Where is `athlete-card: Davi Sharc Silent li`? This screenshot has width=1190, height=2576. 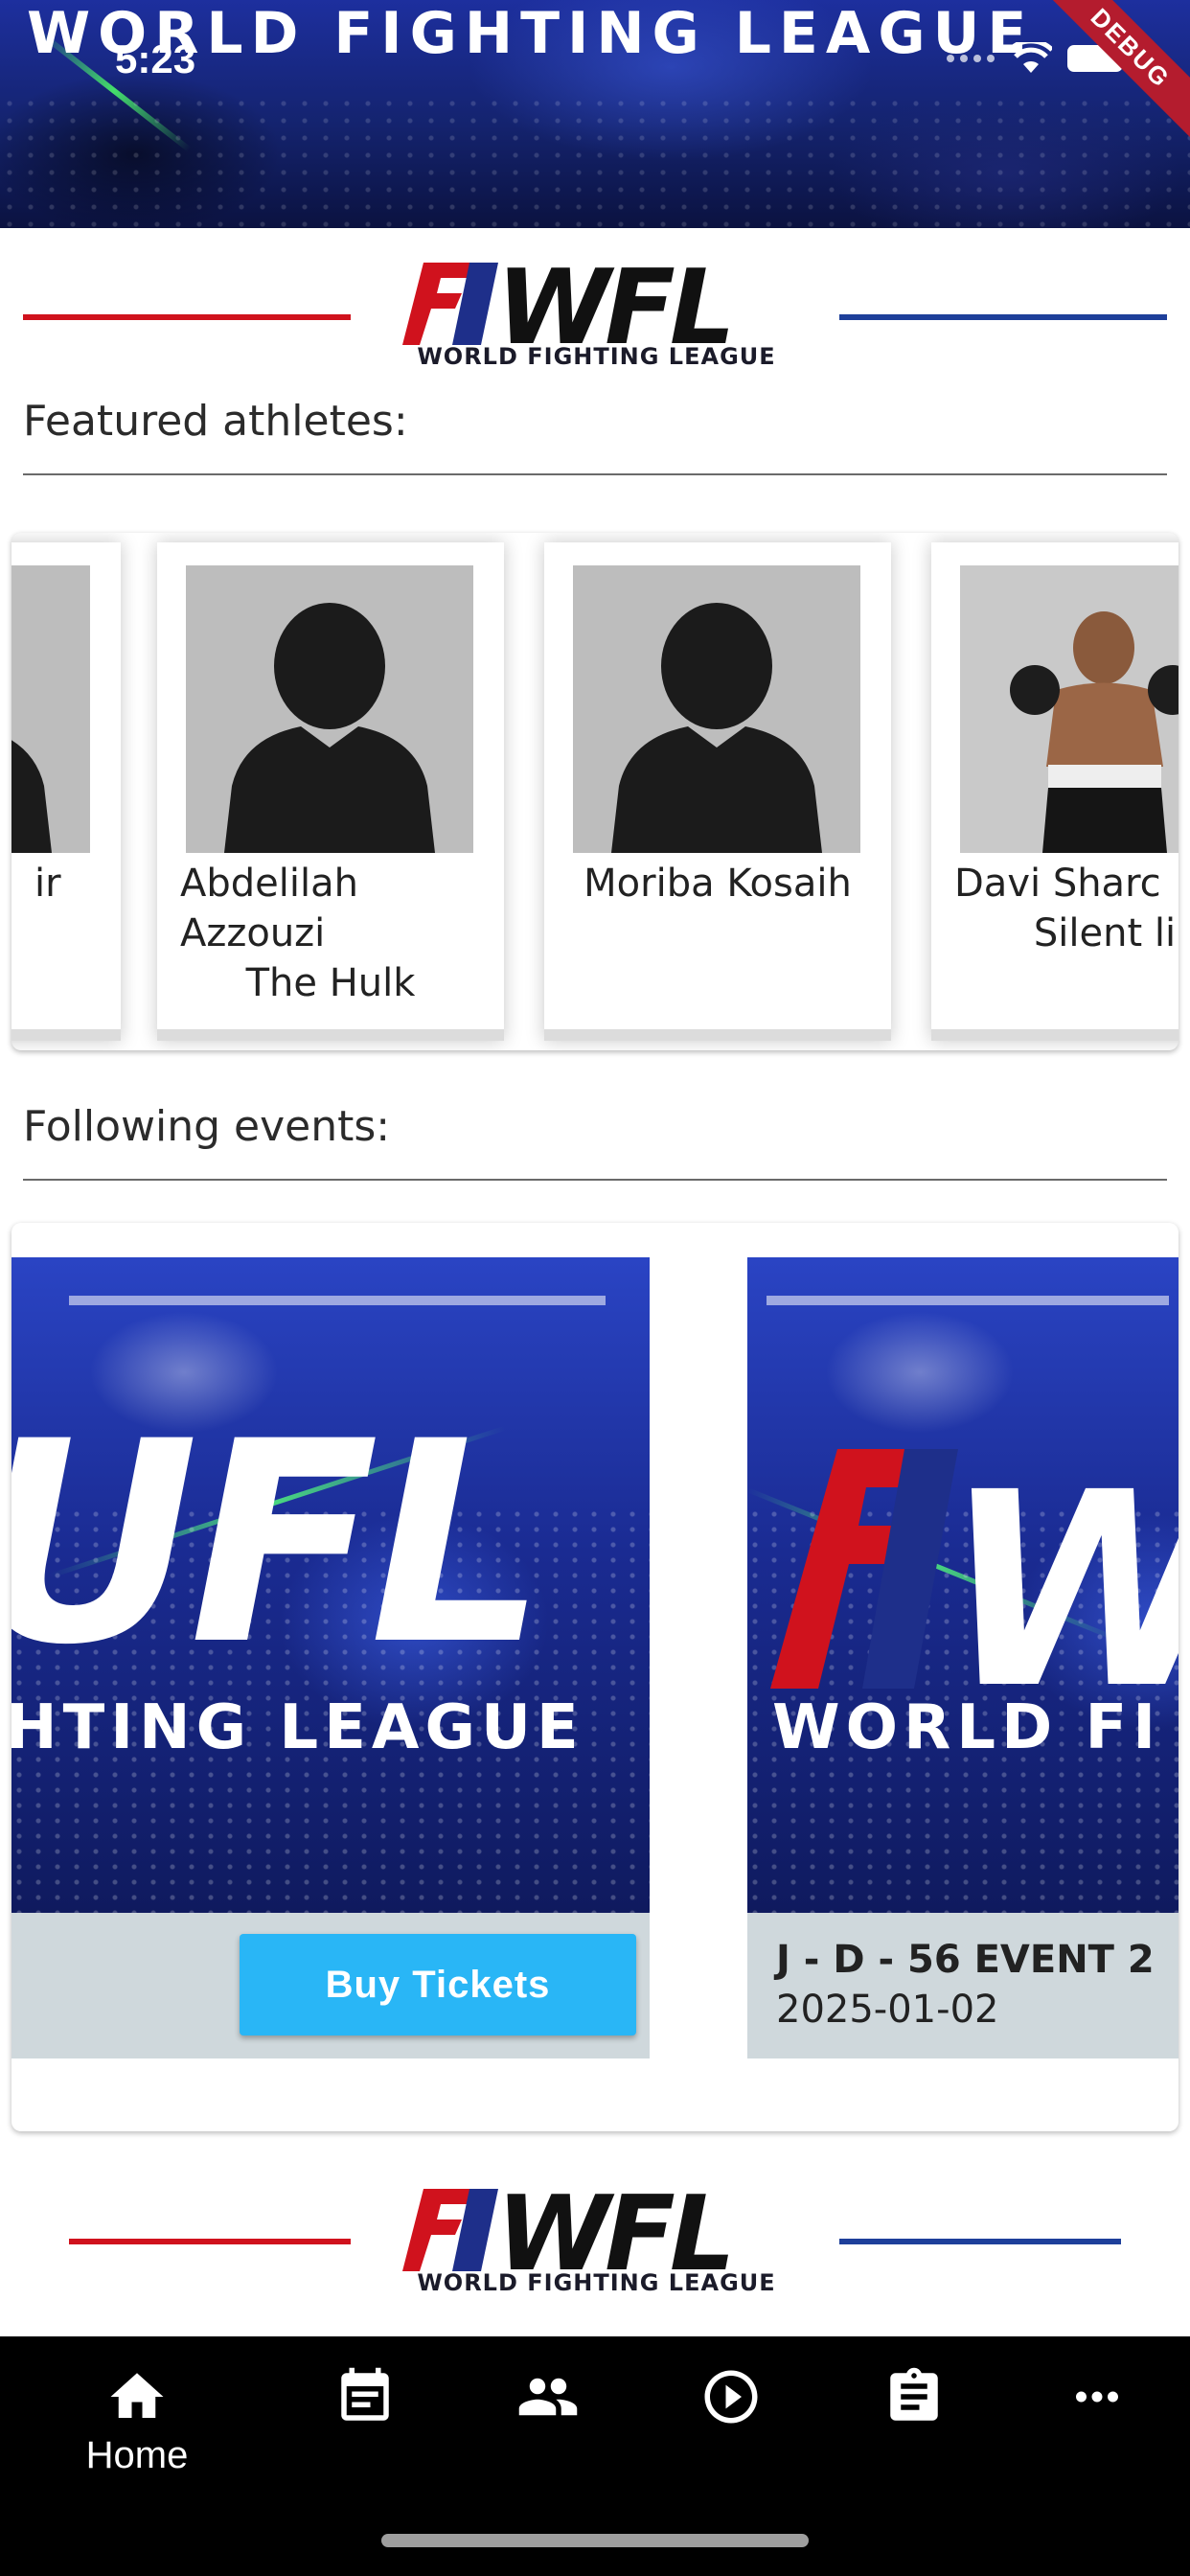 athlete-card: Davi Sharc Silent li is located at coordinates (1055, 791).